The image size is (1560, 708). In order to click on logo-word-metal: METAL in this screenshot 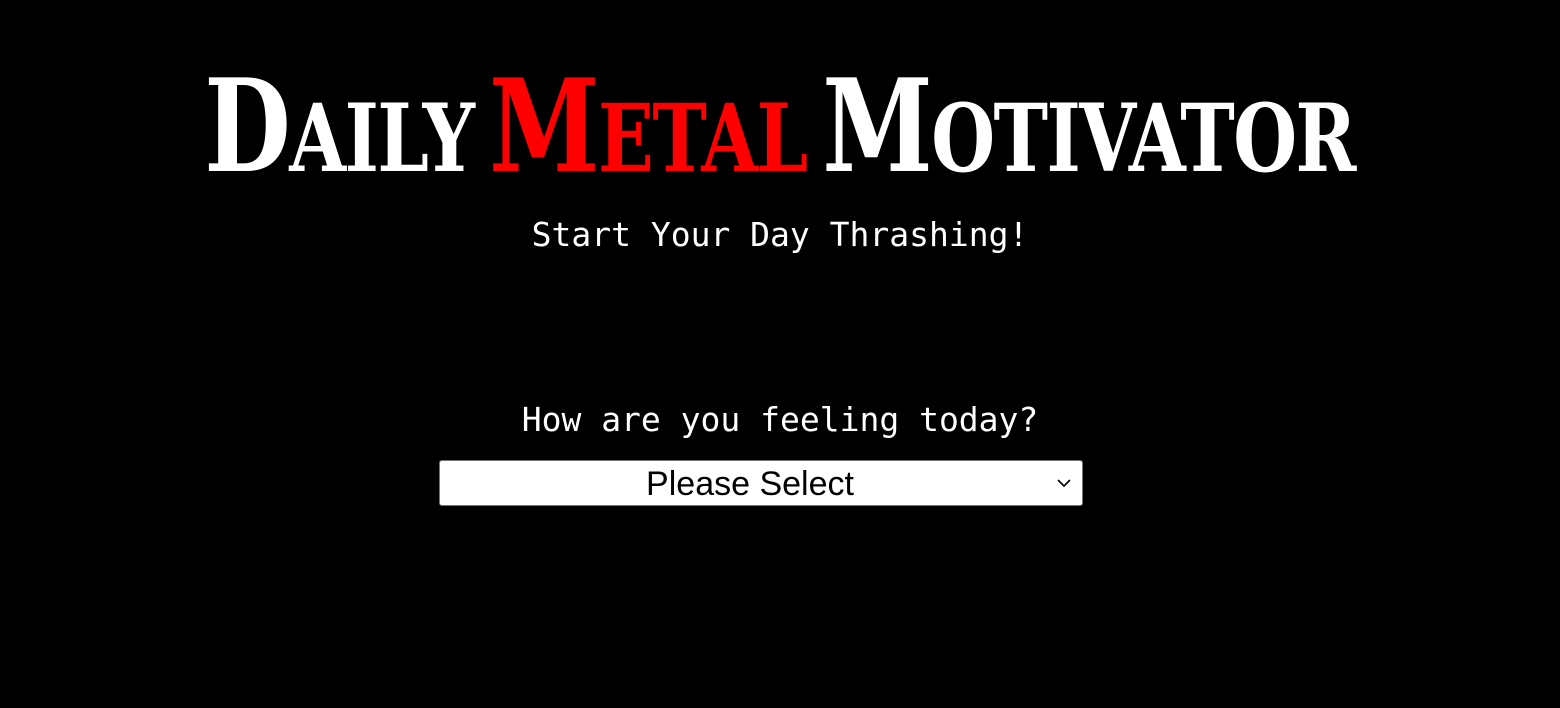, I will do `click(648, 127)`.